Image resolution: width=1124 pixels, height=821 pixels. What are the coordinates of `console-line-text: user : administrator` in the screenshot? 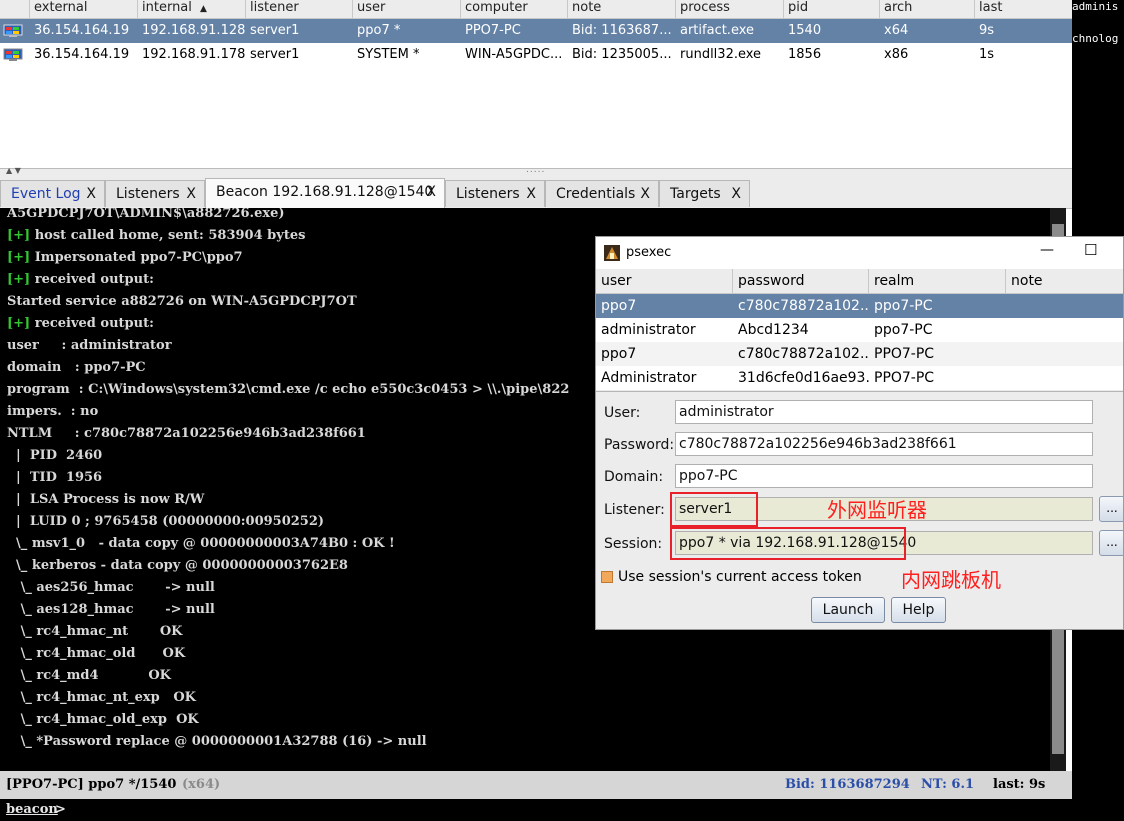 It's located at (89, 345).